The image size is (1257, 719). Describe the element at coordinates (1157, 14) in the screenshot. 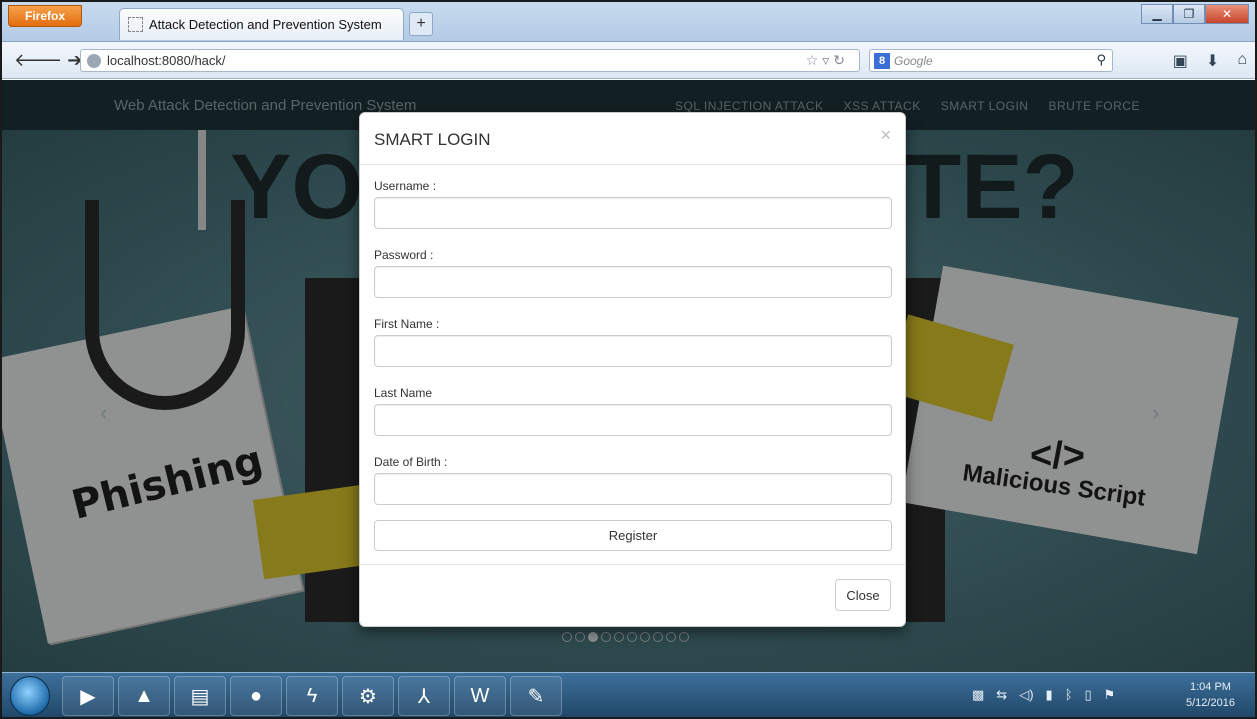

I see `minimize-icon: ▁` at that location.